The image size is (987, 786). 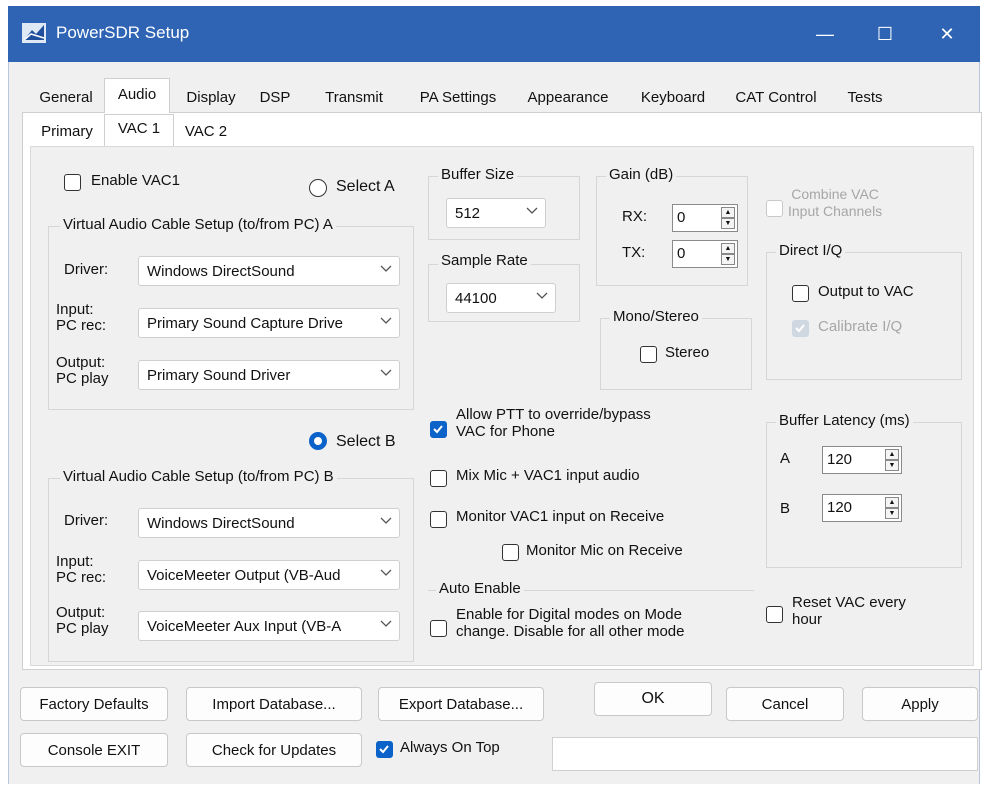 What do you see at coordinates (705, 218) in the screenshot?
I see `rx-gain-spinner: 0 ▲ ▼` at bounding box center [705, 218].